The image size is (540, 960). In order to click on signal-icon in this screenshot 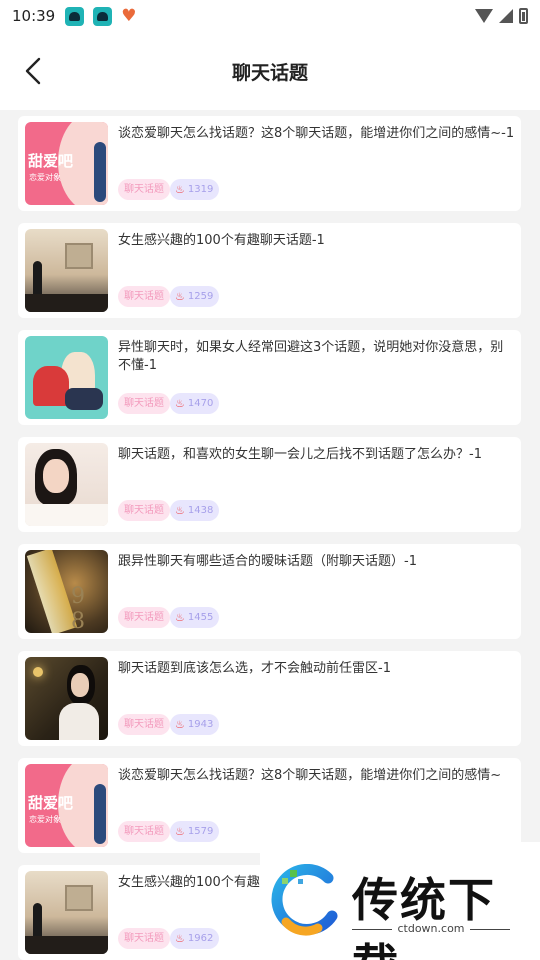, I will do `click(506, 16)`.